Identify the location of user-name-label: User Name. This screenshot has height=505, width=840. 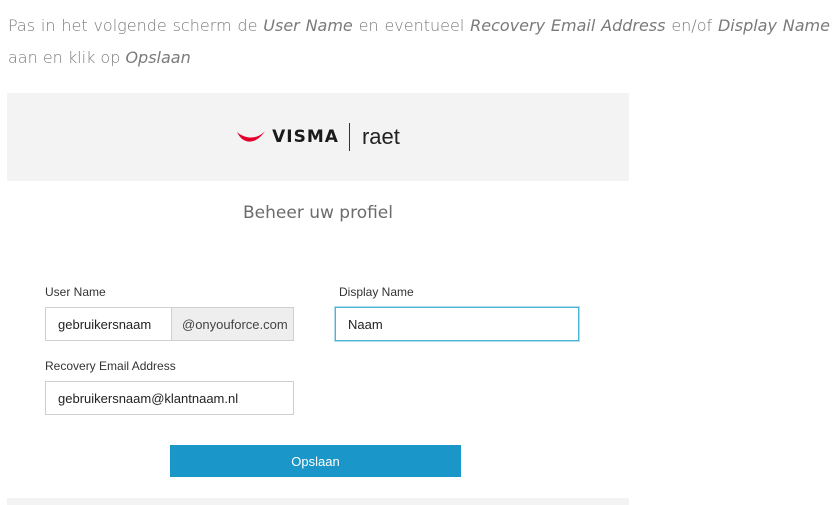
(75, 292).